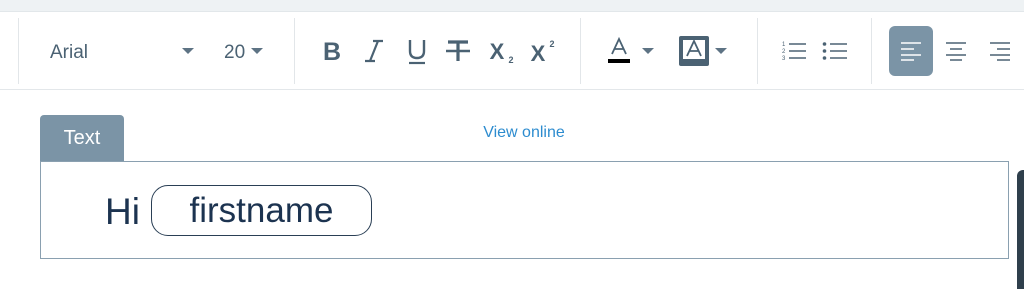  I want to click on superscript-icon: X 2, so click(543, 51).